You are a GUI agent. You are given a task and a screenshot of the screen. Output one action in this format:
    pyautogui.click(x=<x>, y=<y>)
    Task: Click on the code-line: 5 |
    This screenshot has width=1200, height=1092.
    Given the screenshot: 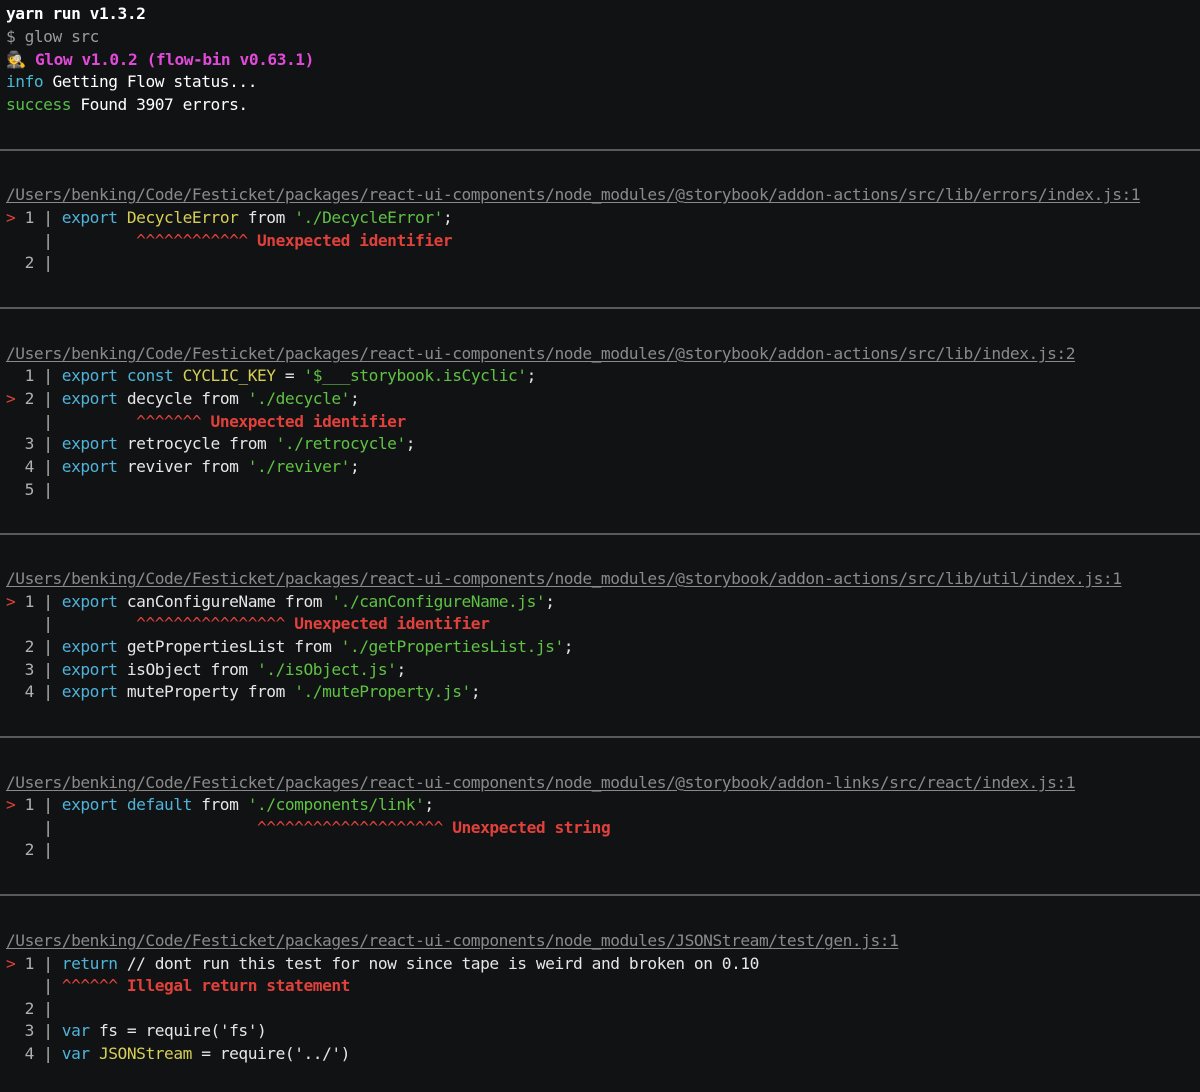 What is the action you would take?
    pyautogui.click(x=29, y=490)
    